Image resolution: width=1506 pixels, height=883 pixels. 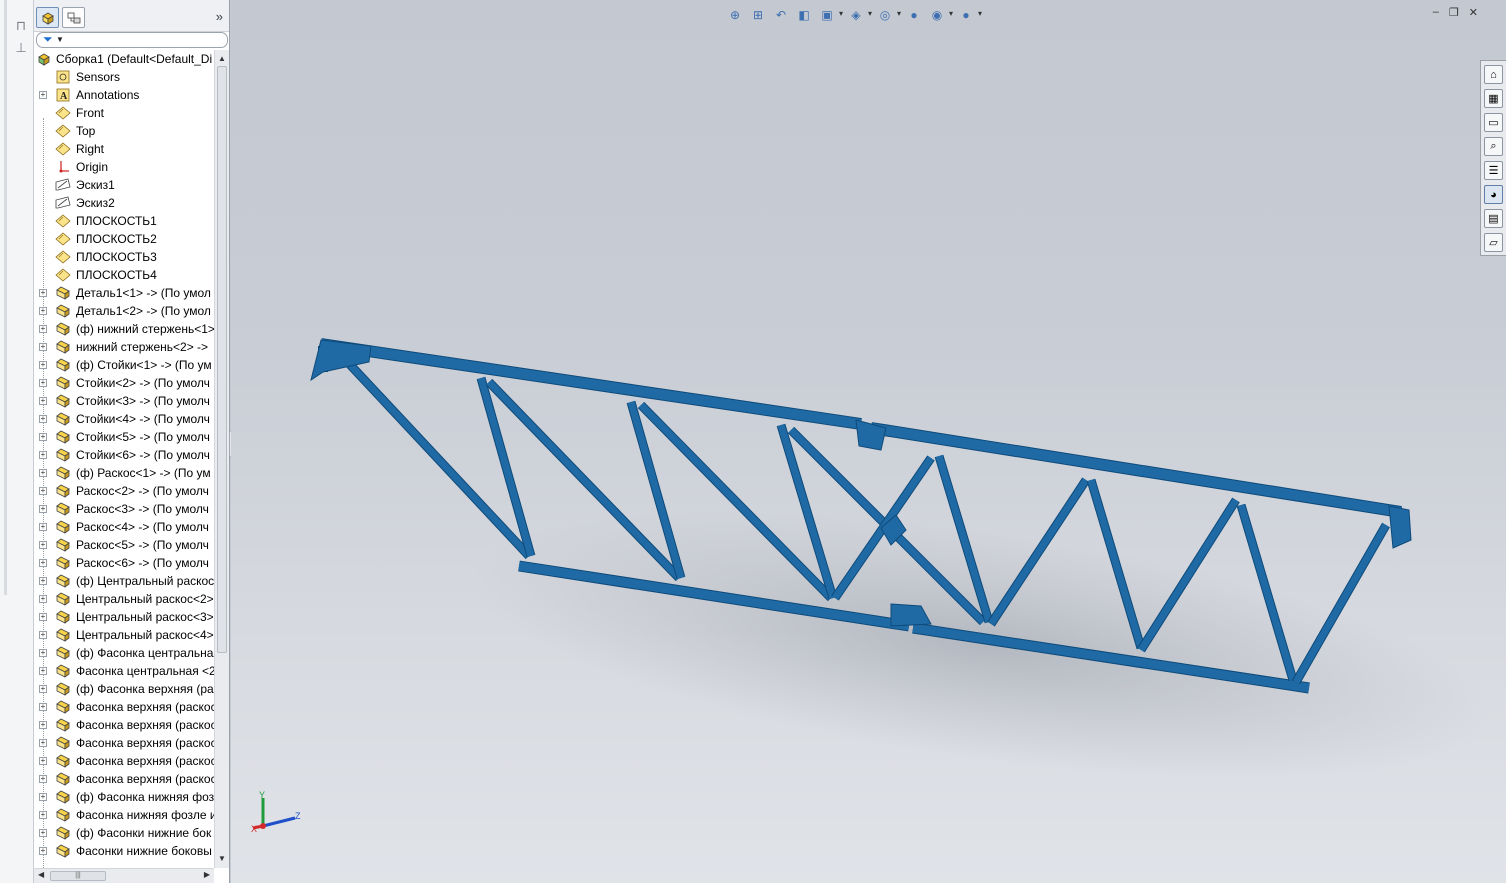 I want to click on scroll-down-icon: ▼, so click(x=222, y=859).